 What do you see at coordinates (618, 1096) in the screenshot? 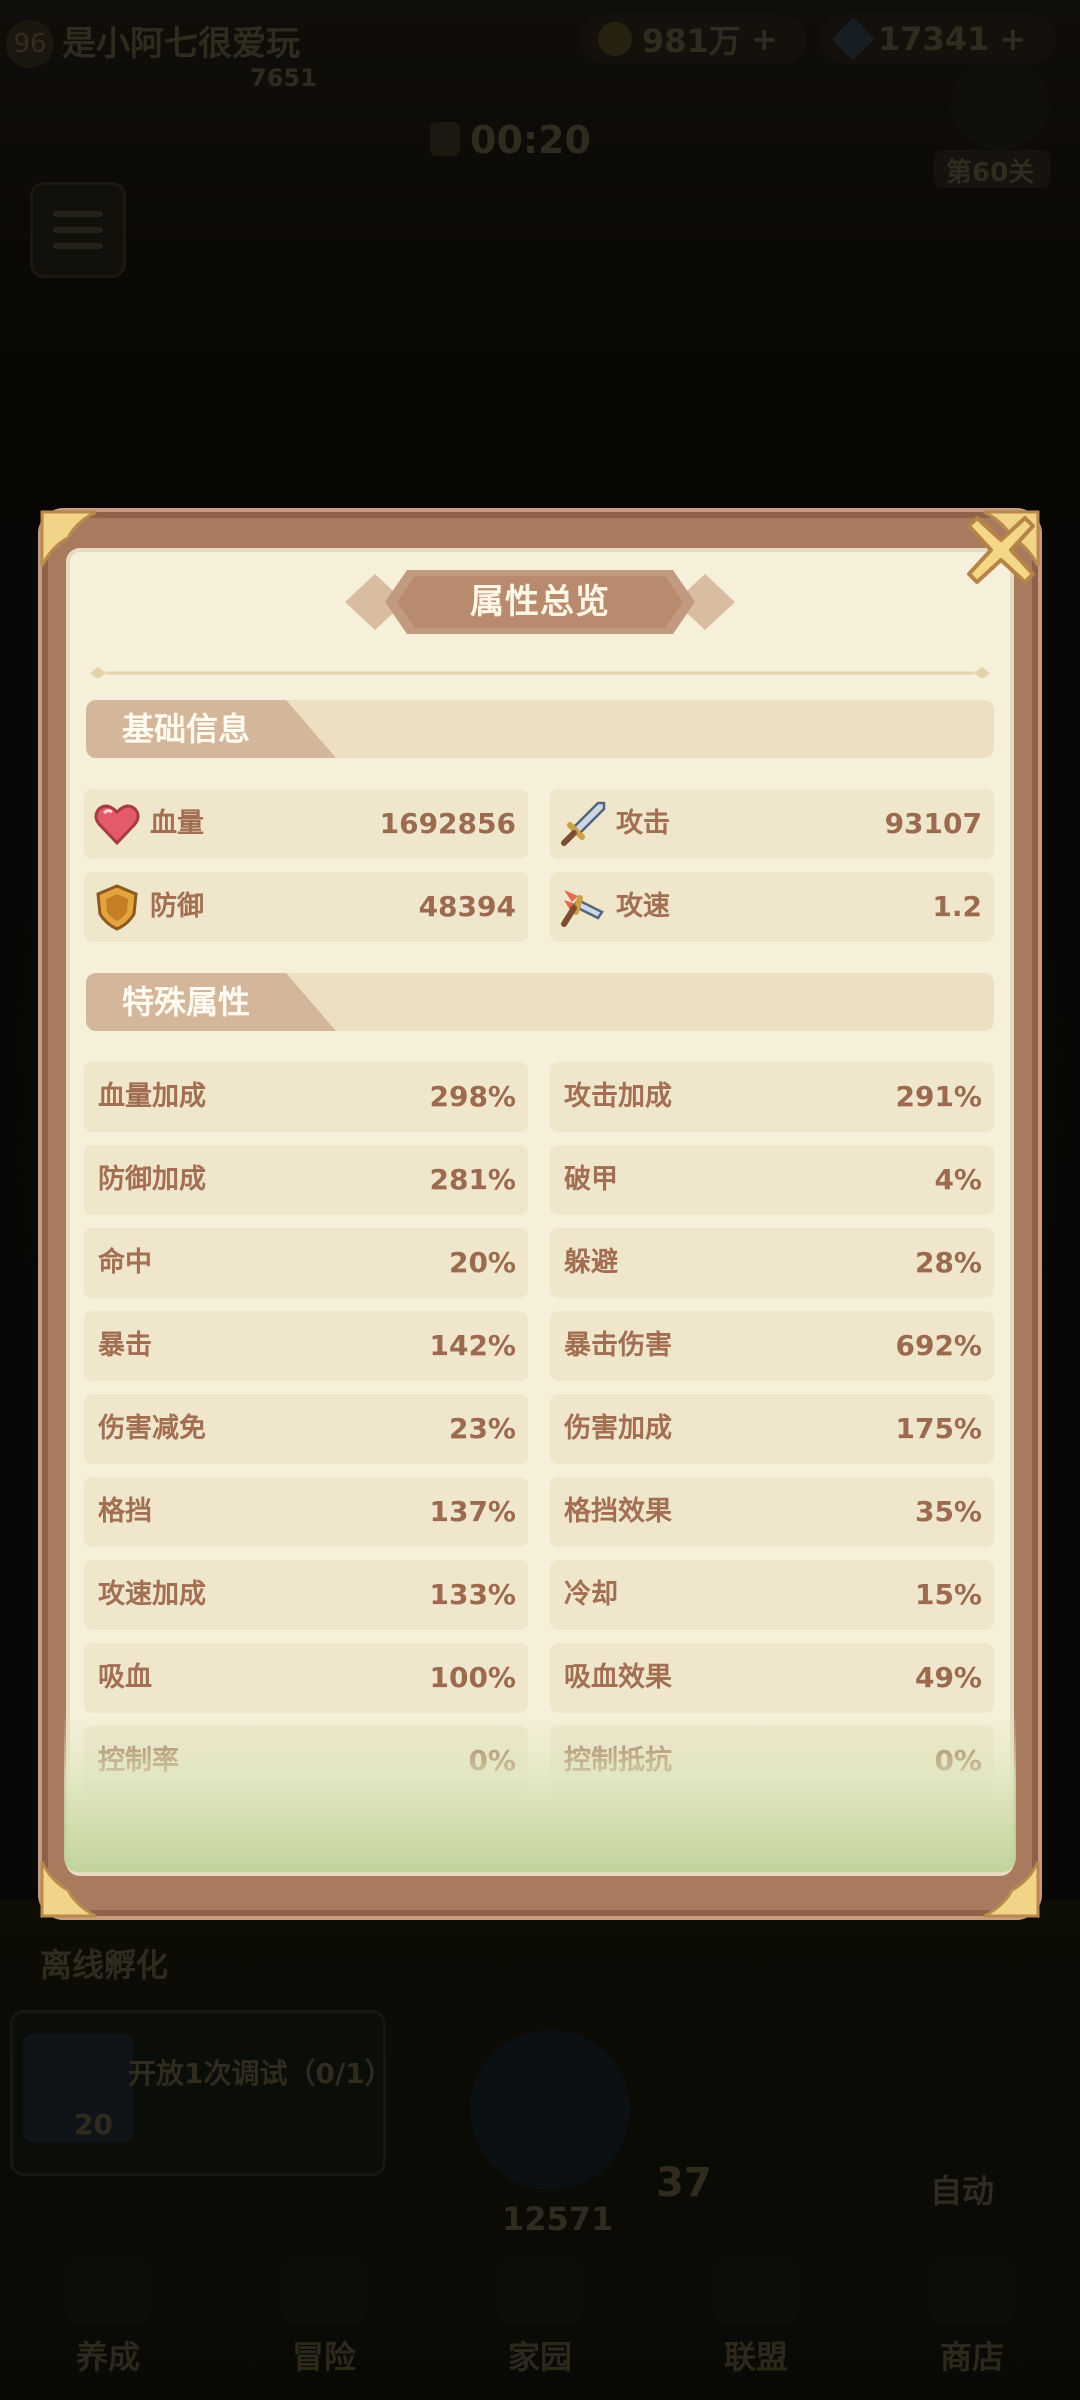
I see `stat-label: 攻击加成` at bounding box center [618, 1096].